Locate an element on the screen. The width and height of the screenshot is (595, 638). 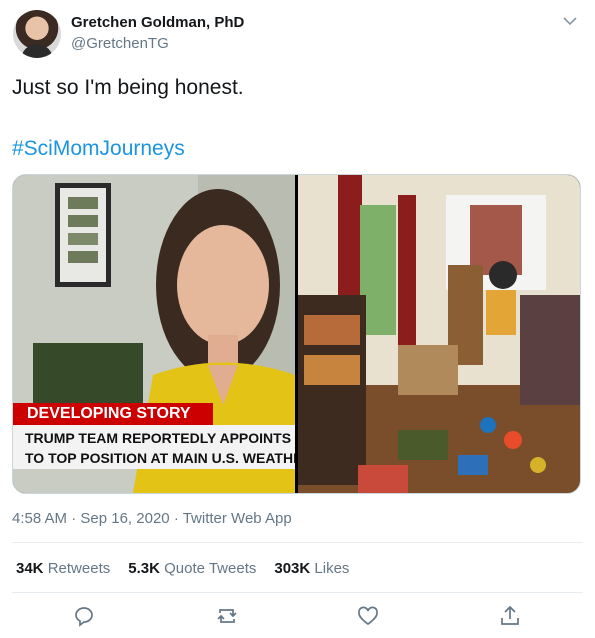
tweet-text: Just so I'm being honest. is located at coordinates (128, 87).